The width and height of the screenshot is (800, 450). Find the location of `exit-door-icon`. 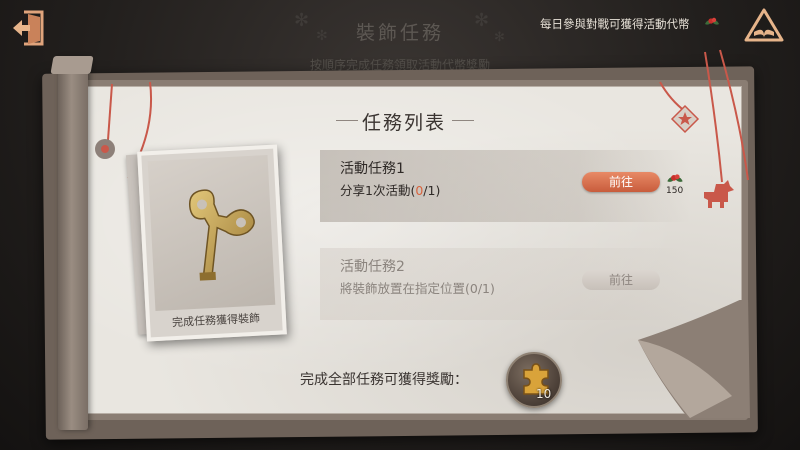

exit-door-icon is located at coordinates (28, 28).